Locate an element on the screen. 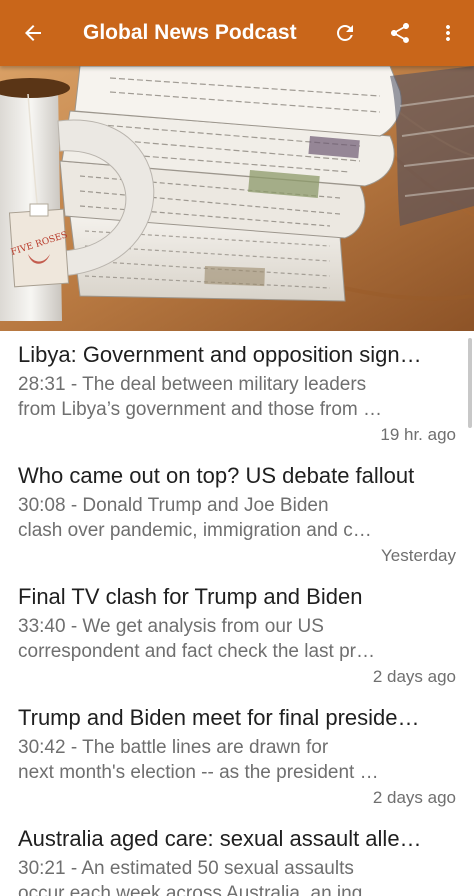 The width and height of the screenshot is (474, 896). share-button is located at coordinates (400, 33).